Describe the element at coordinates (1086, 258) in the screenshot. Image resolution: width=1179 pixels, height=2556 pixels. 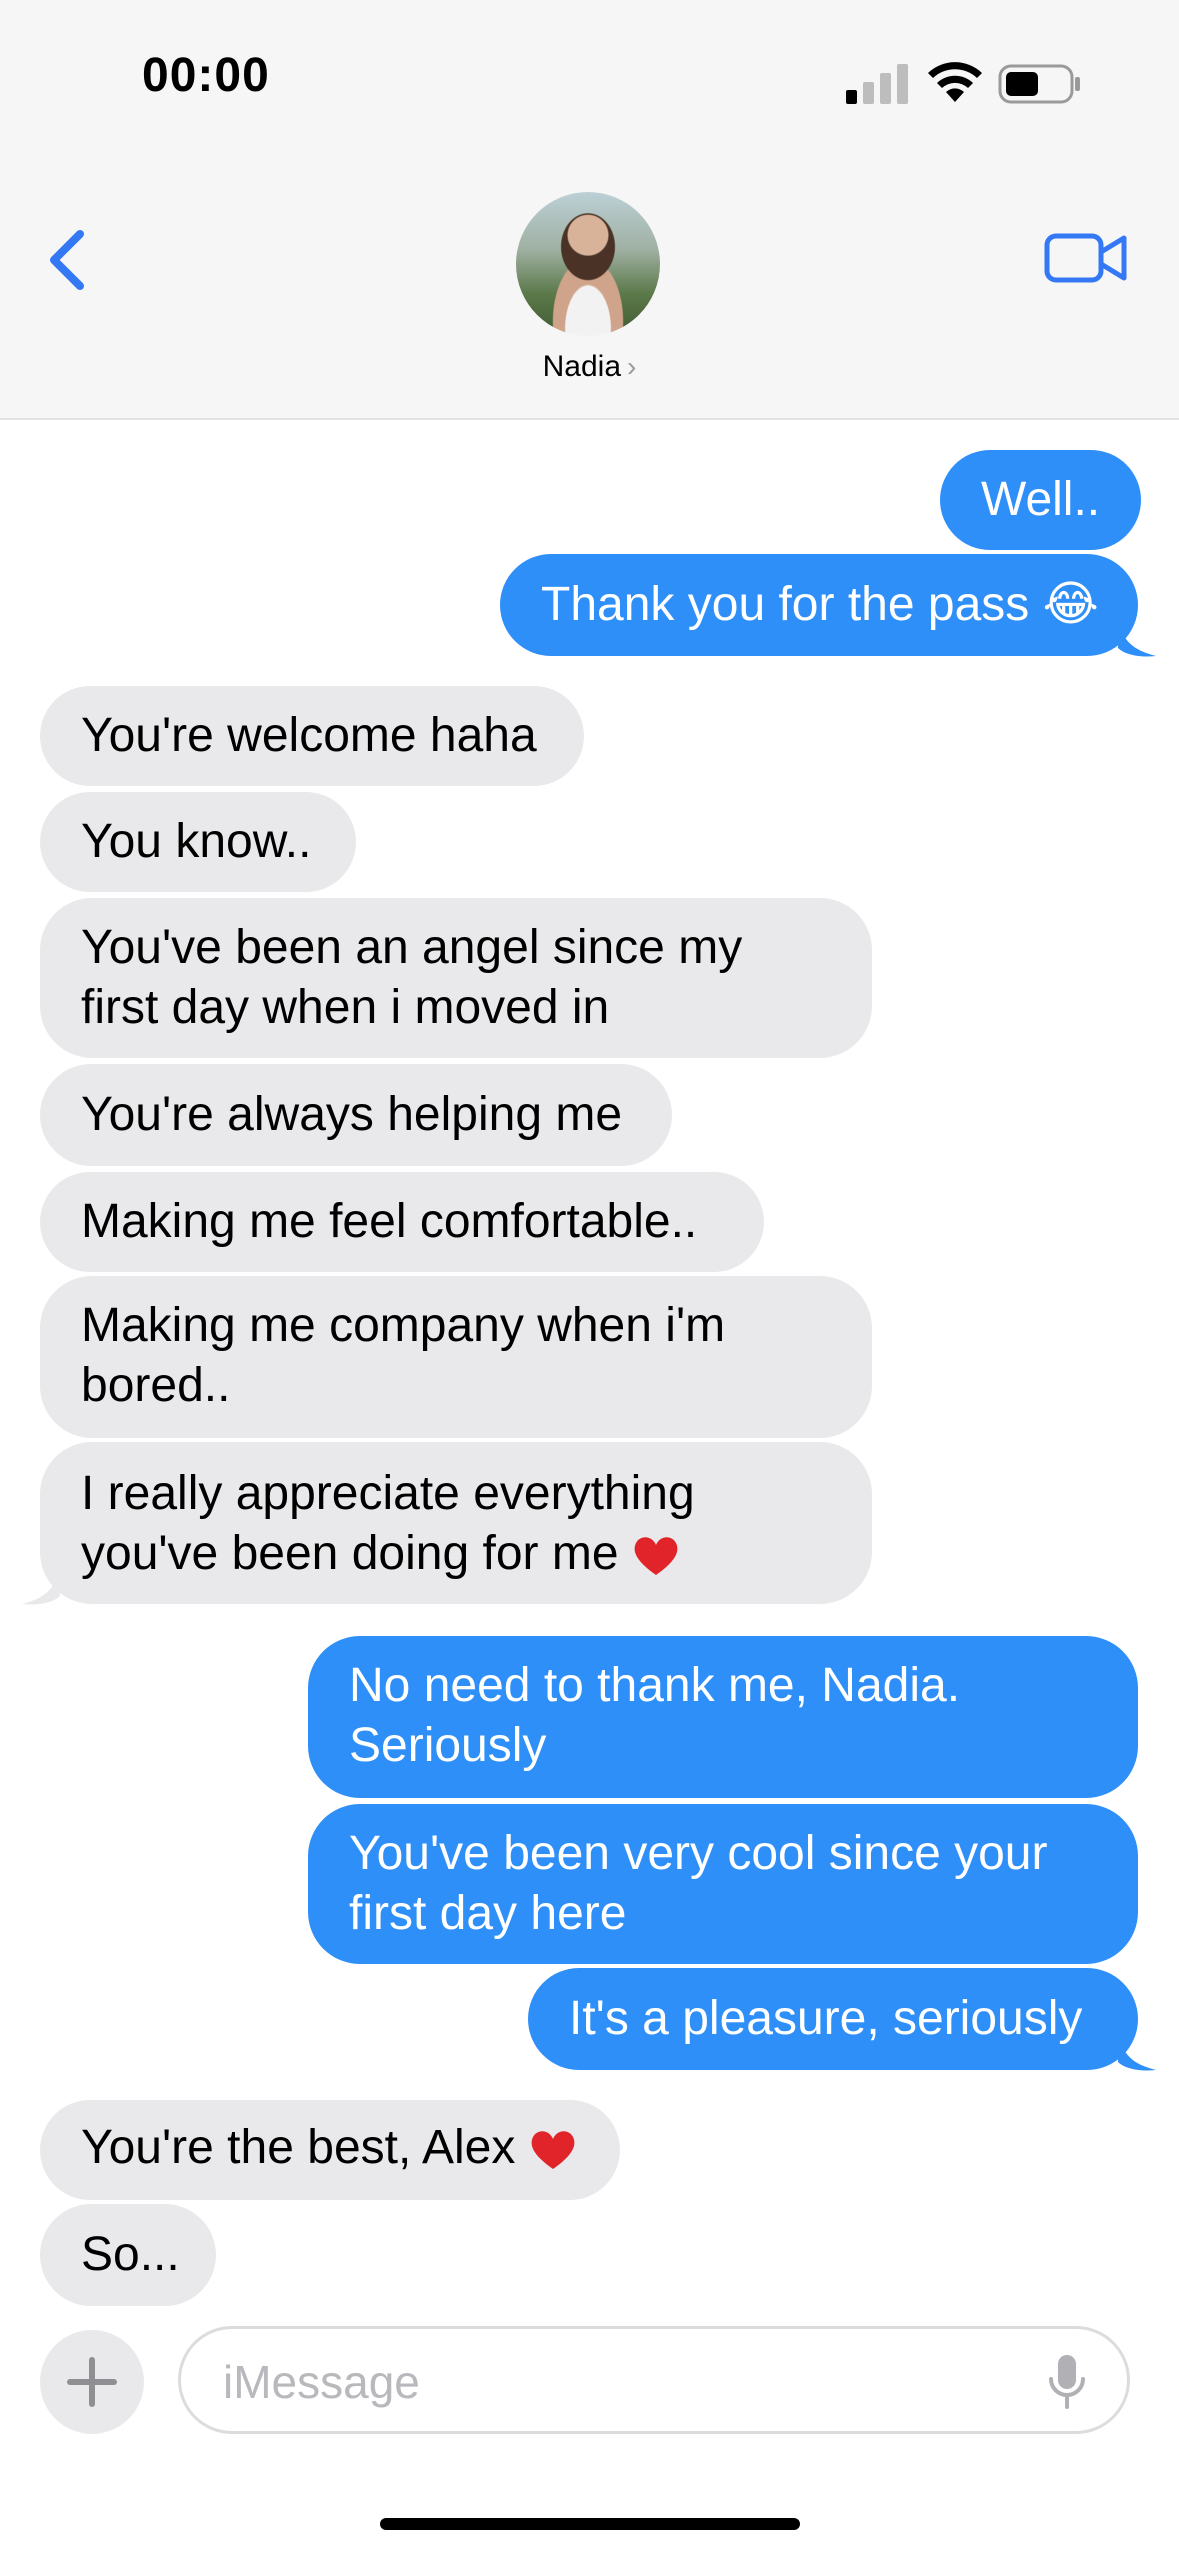
I see `video-camera-icon` at that location.